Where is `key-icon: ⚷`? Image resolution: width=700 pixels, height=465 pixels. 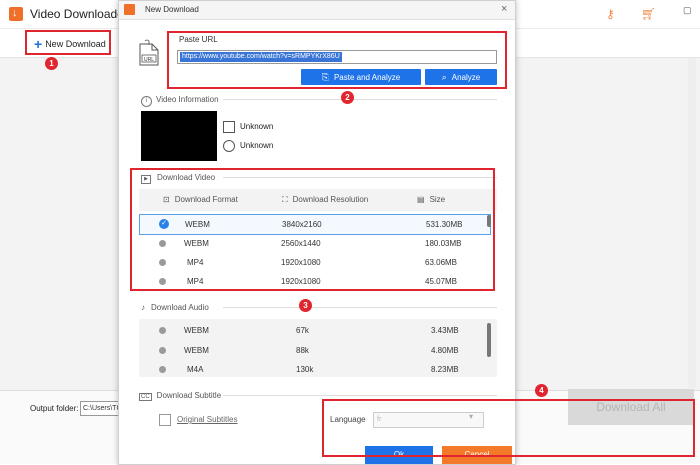
key-icon: ⚷ is located at coordinates (610, 14).